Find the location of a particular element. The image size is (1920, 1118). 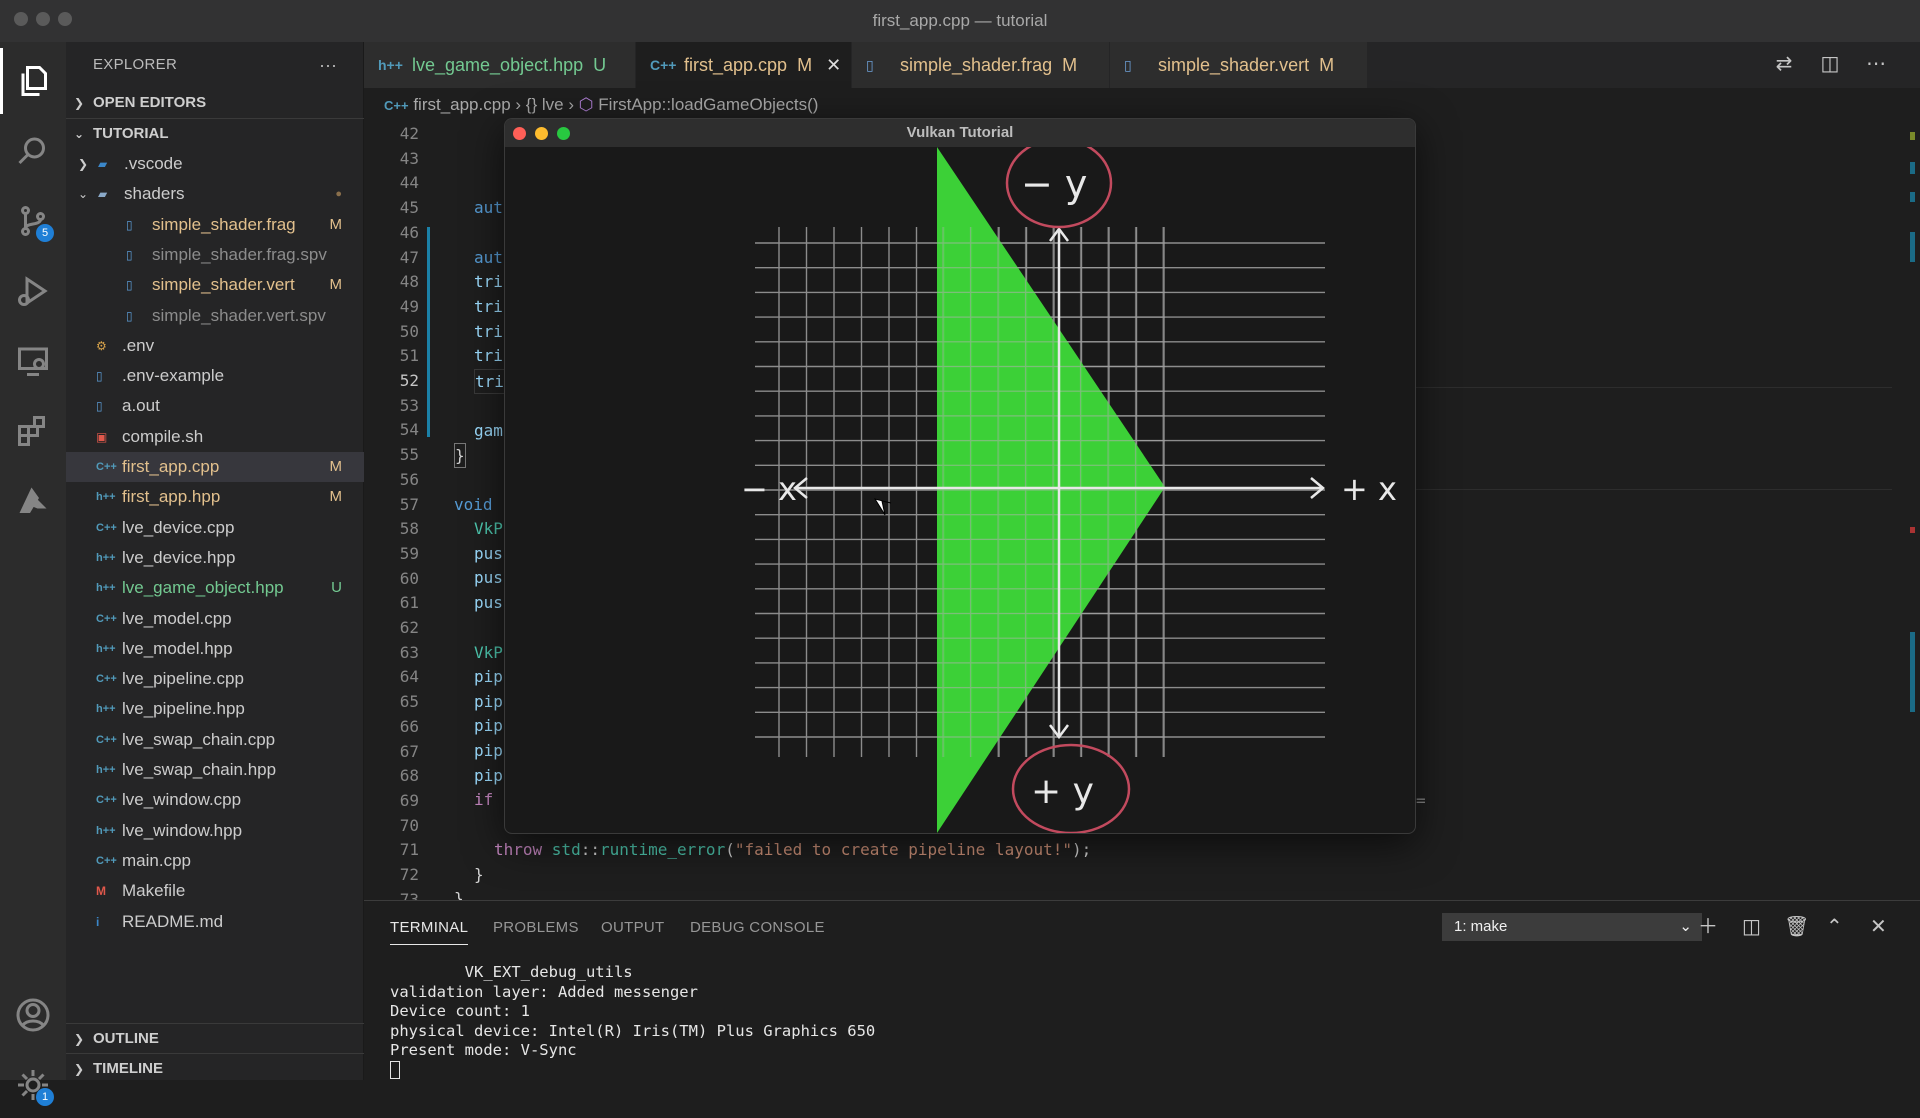

scope-operator: :: is located at coordinates (590, 849).